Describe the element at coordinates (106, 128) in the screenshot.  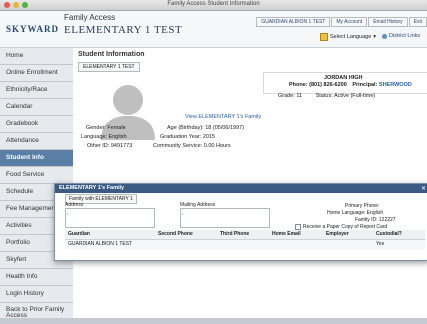
I see `gender-row: Gender: Female` at that location.